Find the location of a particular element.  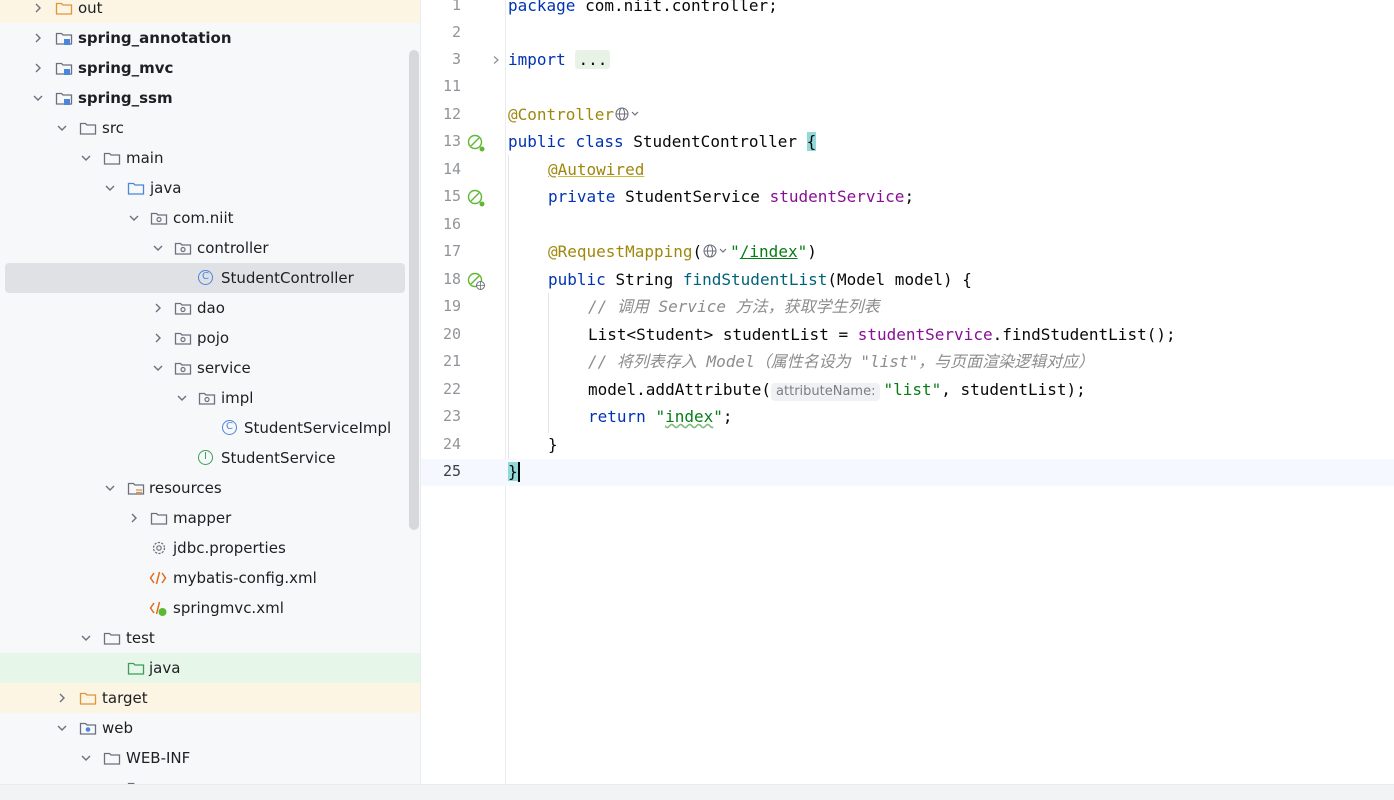

code-line: 12 @Controller is located at coordinates (907, 115).